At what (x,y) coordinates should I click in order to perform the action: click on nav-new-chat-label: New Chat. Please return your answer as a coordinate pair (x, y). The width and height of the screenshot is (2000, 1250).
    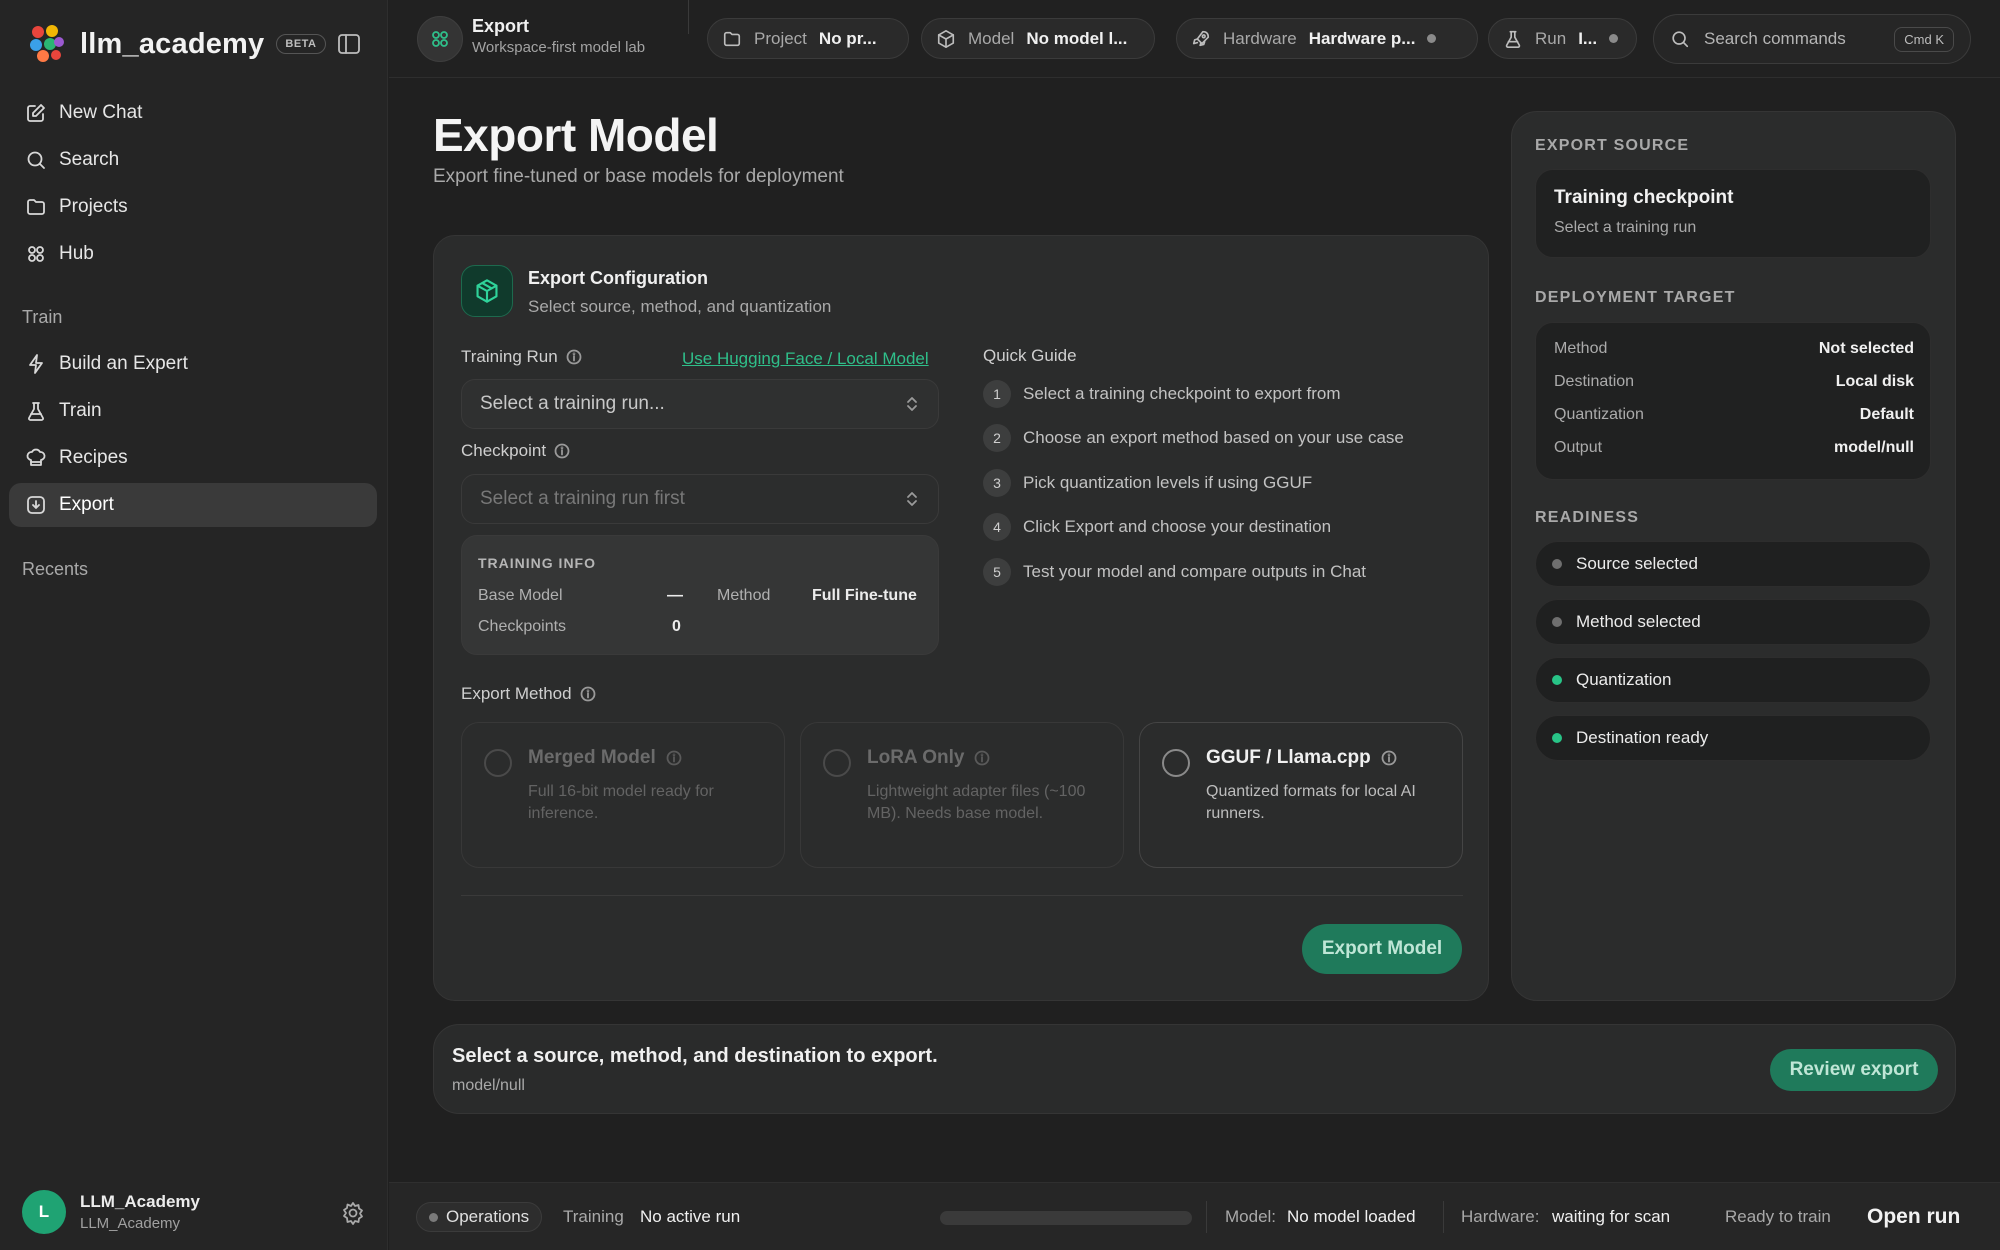
    Looking at the image, I should click on (101, 112).